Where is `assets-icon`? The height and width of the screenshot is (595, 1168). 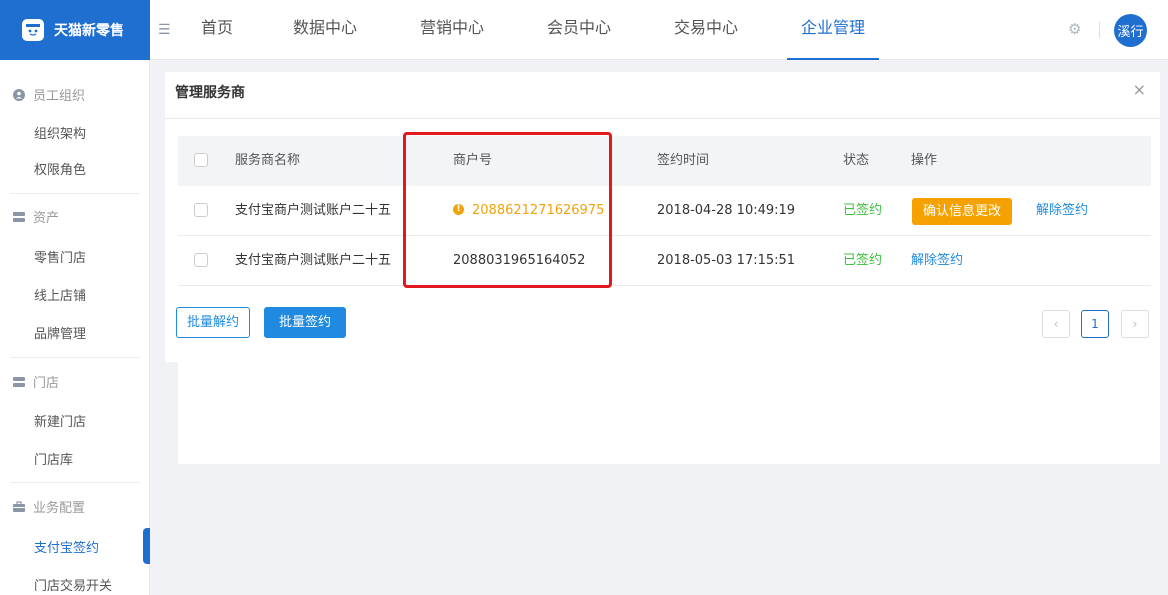 assets-icon is located at coordinates (19, 216).